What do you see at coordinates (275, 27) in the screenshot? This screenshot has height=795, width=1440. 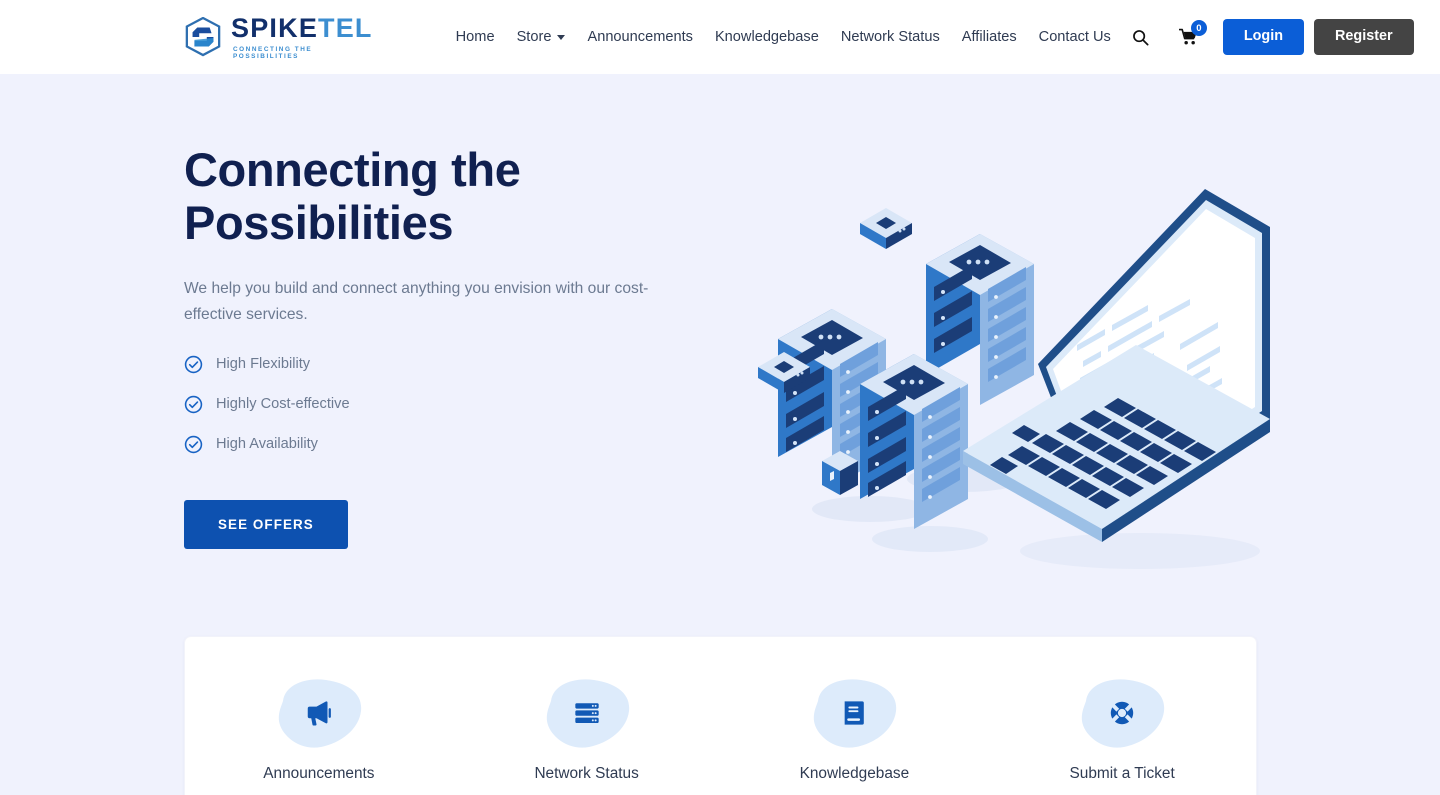 I see `logo-name-primary: SPIKE` at bounding box center [275, 27].